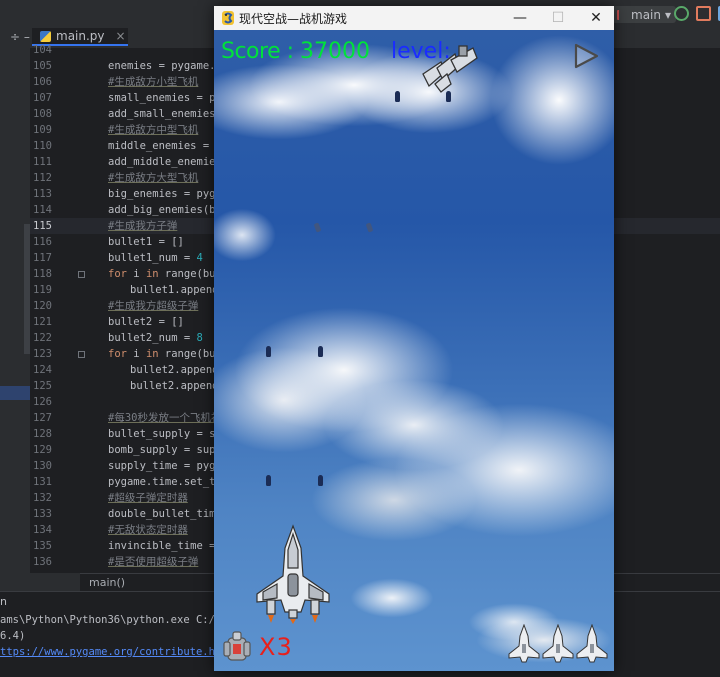 The image size is (720, 677). What do you see at coordinates (42, 50) in the screenshot?
I see `line-number: 104` at bounding box center [42, 50].